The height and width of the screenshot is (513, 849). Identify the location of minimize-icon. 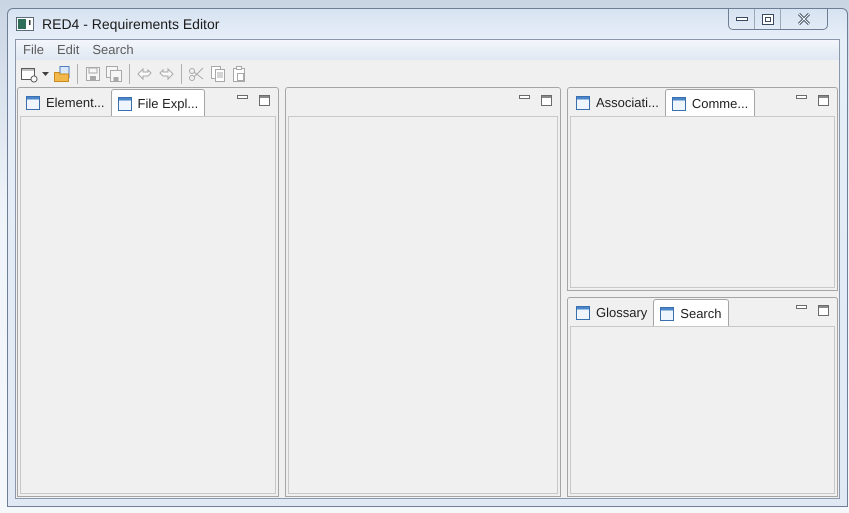
(742, 19).